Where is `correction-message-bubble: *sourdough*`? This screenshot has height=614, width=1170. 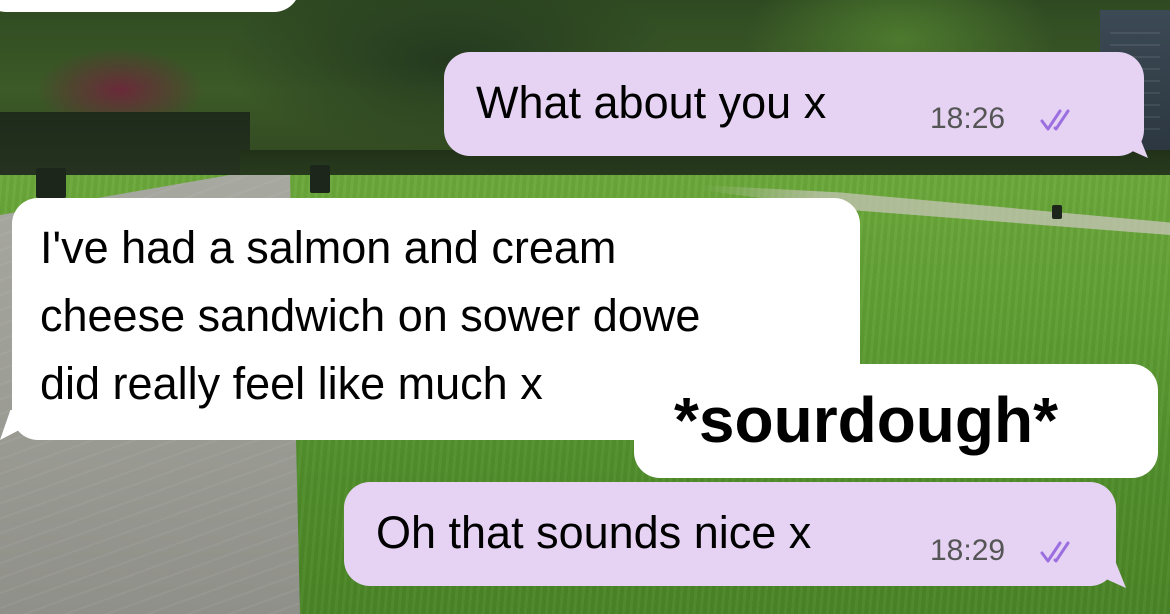 correction-message-bubble: *sourdough* is located at coordinates (896, 421).